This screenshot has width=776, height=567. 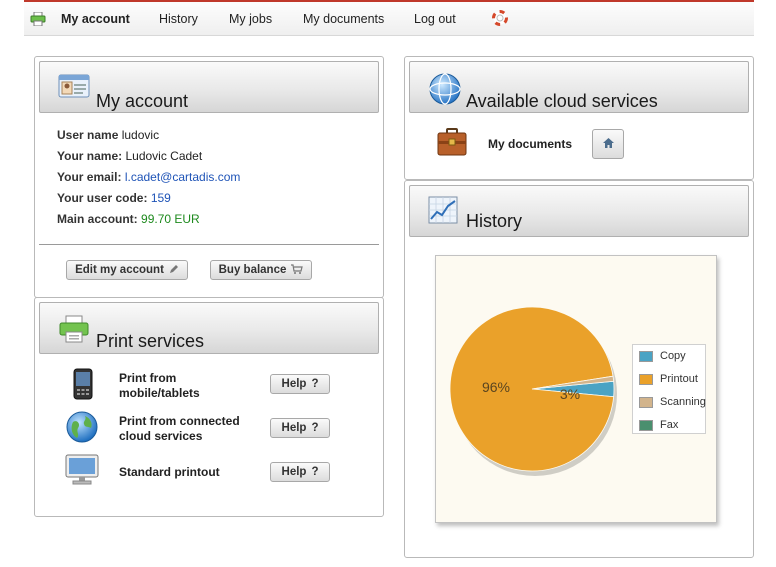 What do you see at coordinates (74, 86) in the screenshot?
I see `id-card-icon` at bounding box center [74, 86].